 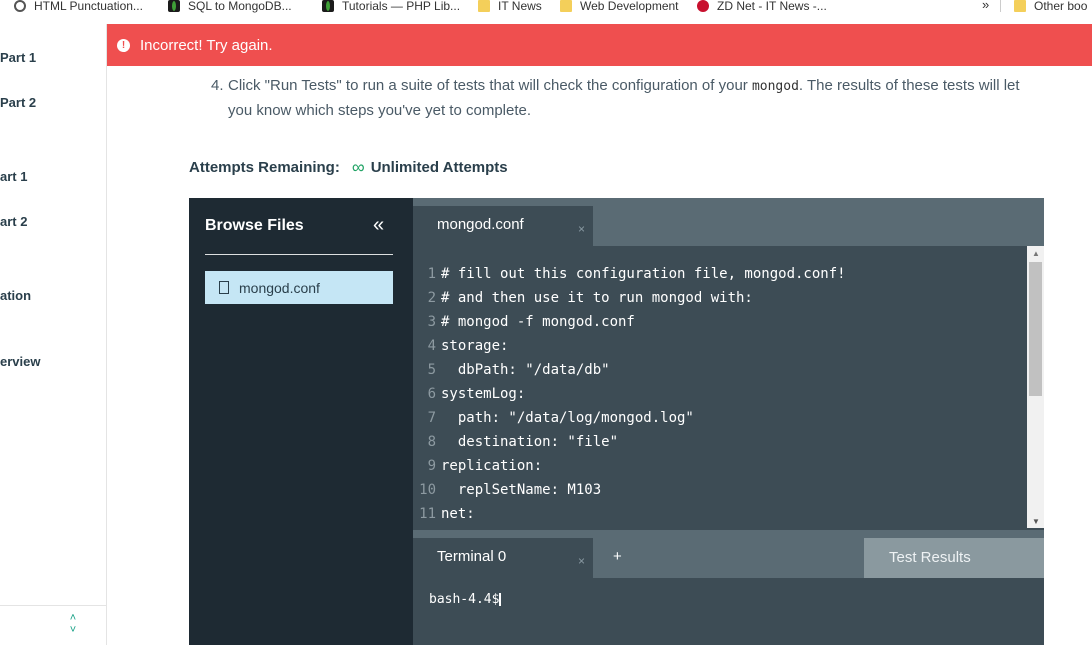 What do you see at coordinates (775, 86) in the screenshot?
I see `inline-code: mongod` at bounding box center [775, 86].